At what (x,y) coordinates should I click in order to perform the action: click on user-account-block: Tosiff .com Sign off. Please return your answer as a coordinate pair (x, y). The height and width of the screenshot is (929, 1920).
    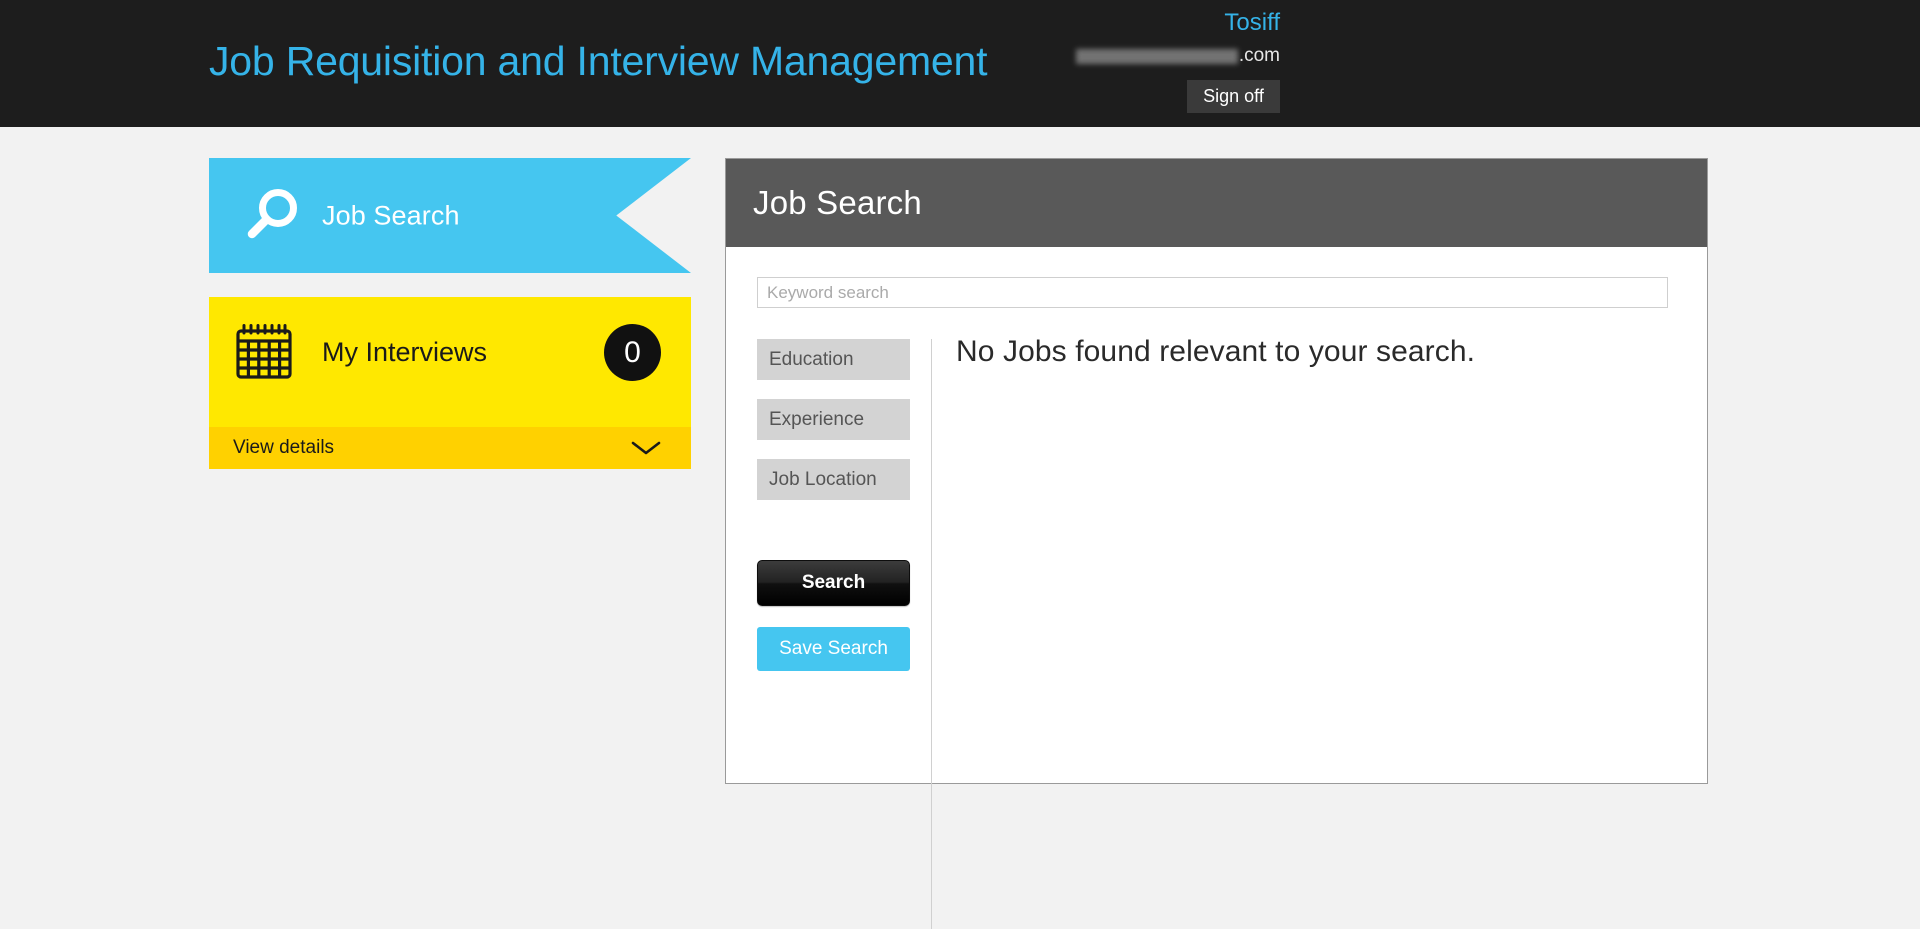
    Looking at the image, I should click on (1497, 63).